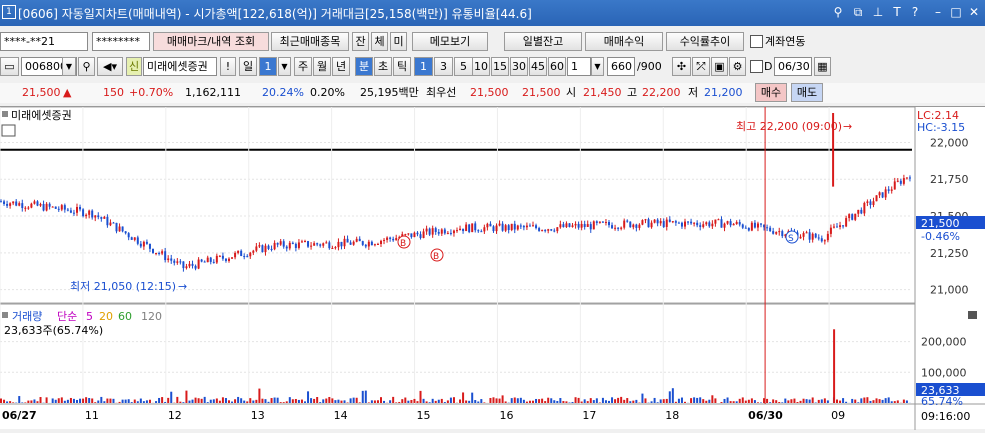 The image size is (985, 433). I want to click on copy-icon: ⧉, so click(858, 12).